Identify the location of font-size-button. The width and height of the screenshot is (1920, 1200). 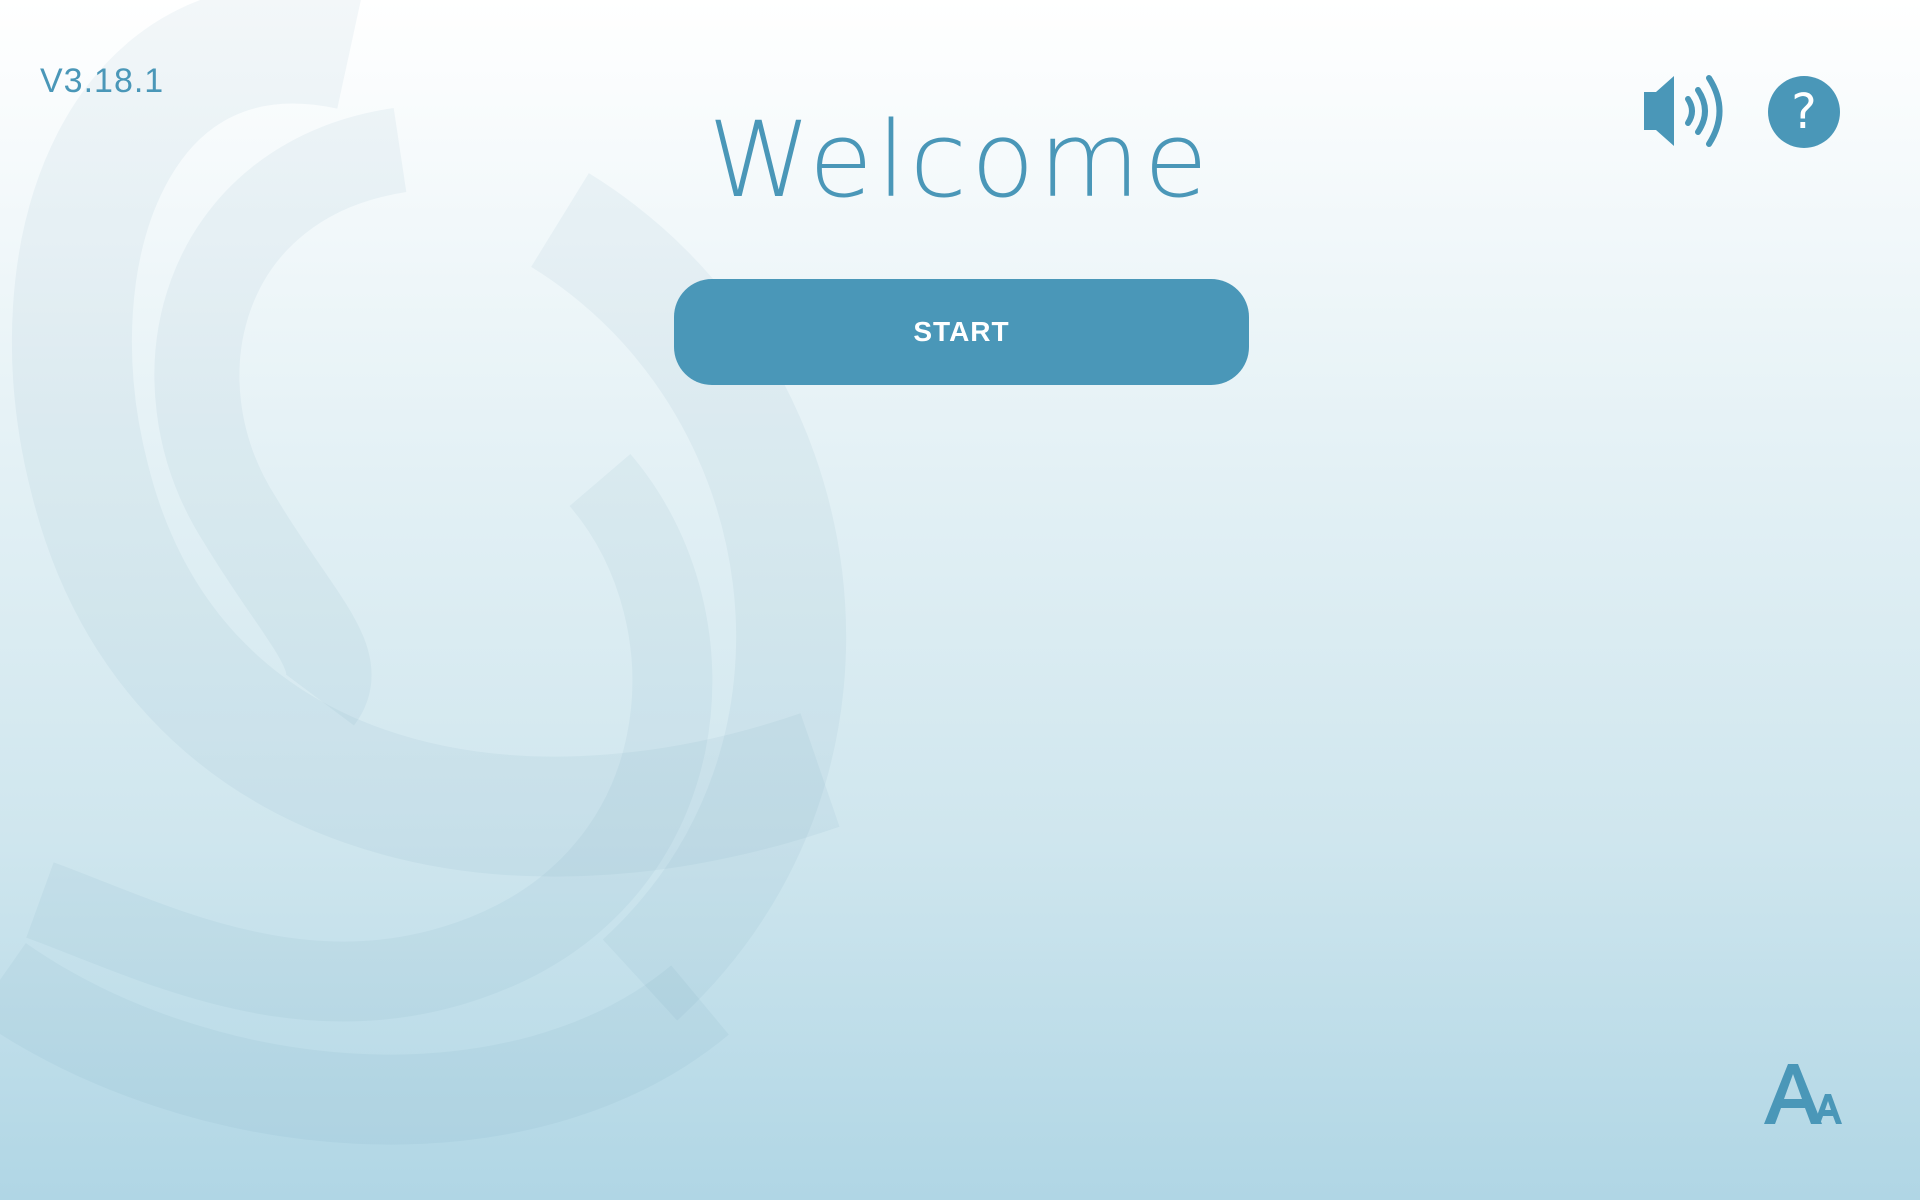
(1800, 1095).